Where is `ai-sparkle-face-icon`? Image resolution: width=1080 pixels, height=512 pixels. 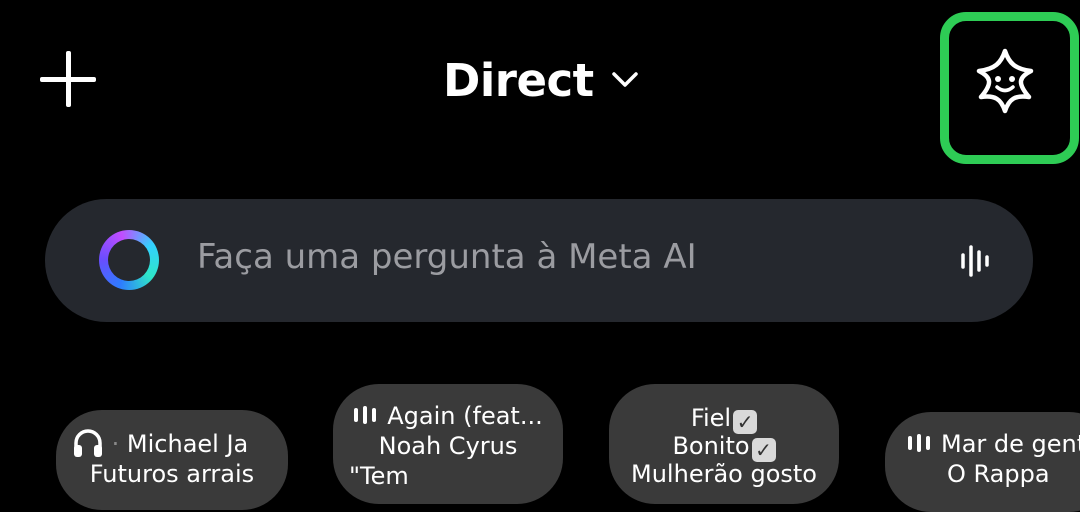 ai-sparkle-face-icon is located at coordinates (1004, 81).